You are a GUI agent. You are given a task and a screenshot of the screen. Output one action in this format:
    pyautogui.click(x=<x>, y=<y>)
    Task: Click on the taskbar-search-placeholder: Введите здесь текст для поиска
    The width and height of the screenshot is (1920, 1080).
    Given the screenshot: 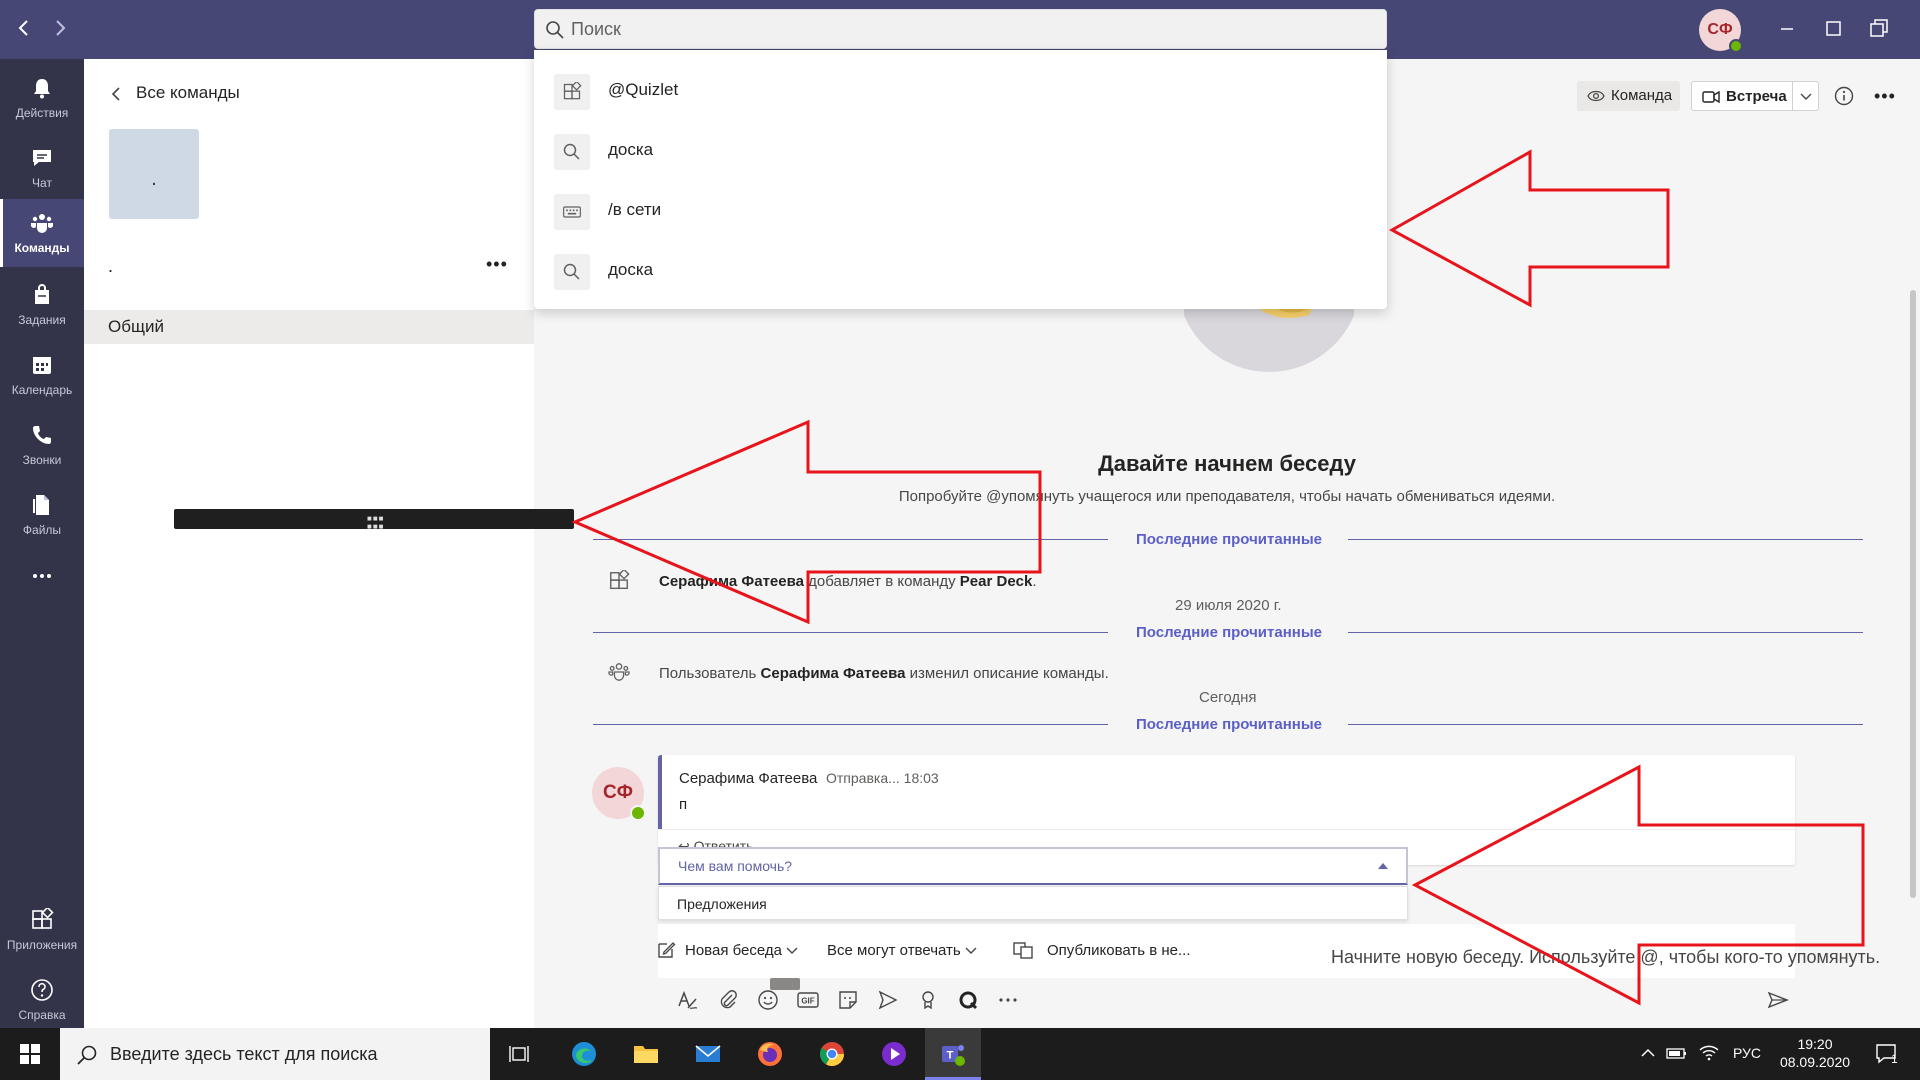 What is the action you would take?
    pyautogui.click(x=244, y=1054)
    